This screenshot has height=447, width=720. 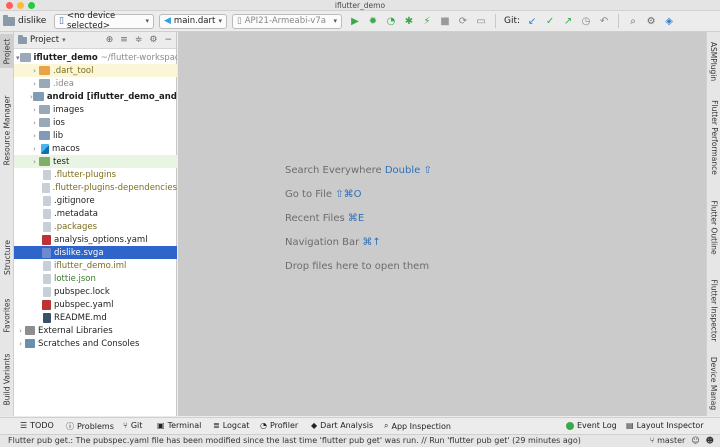 What do you see at coordinates (7, 51) in the screenshot?
I see `tab-project: Project` at bounding box center [7, 51].